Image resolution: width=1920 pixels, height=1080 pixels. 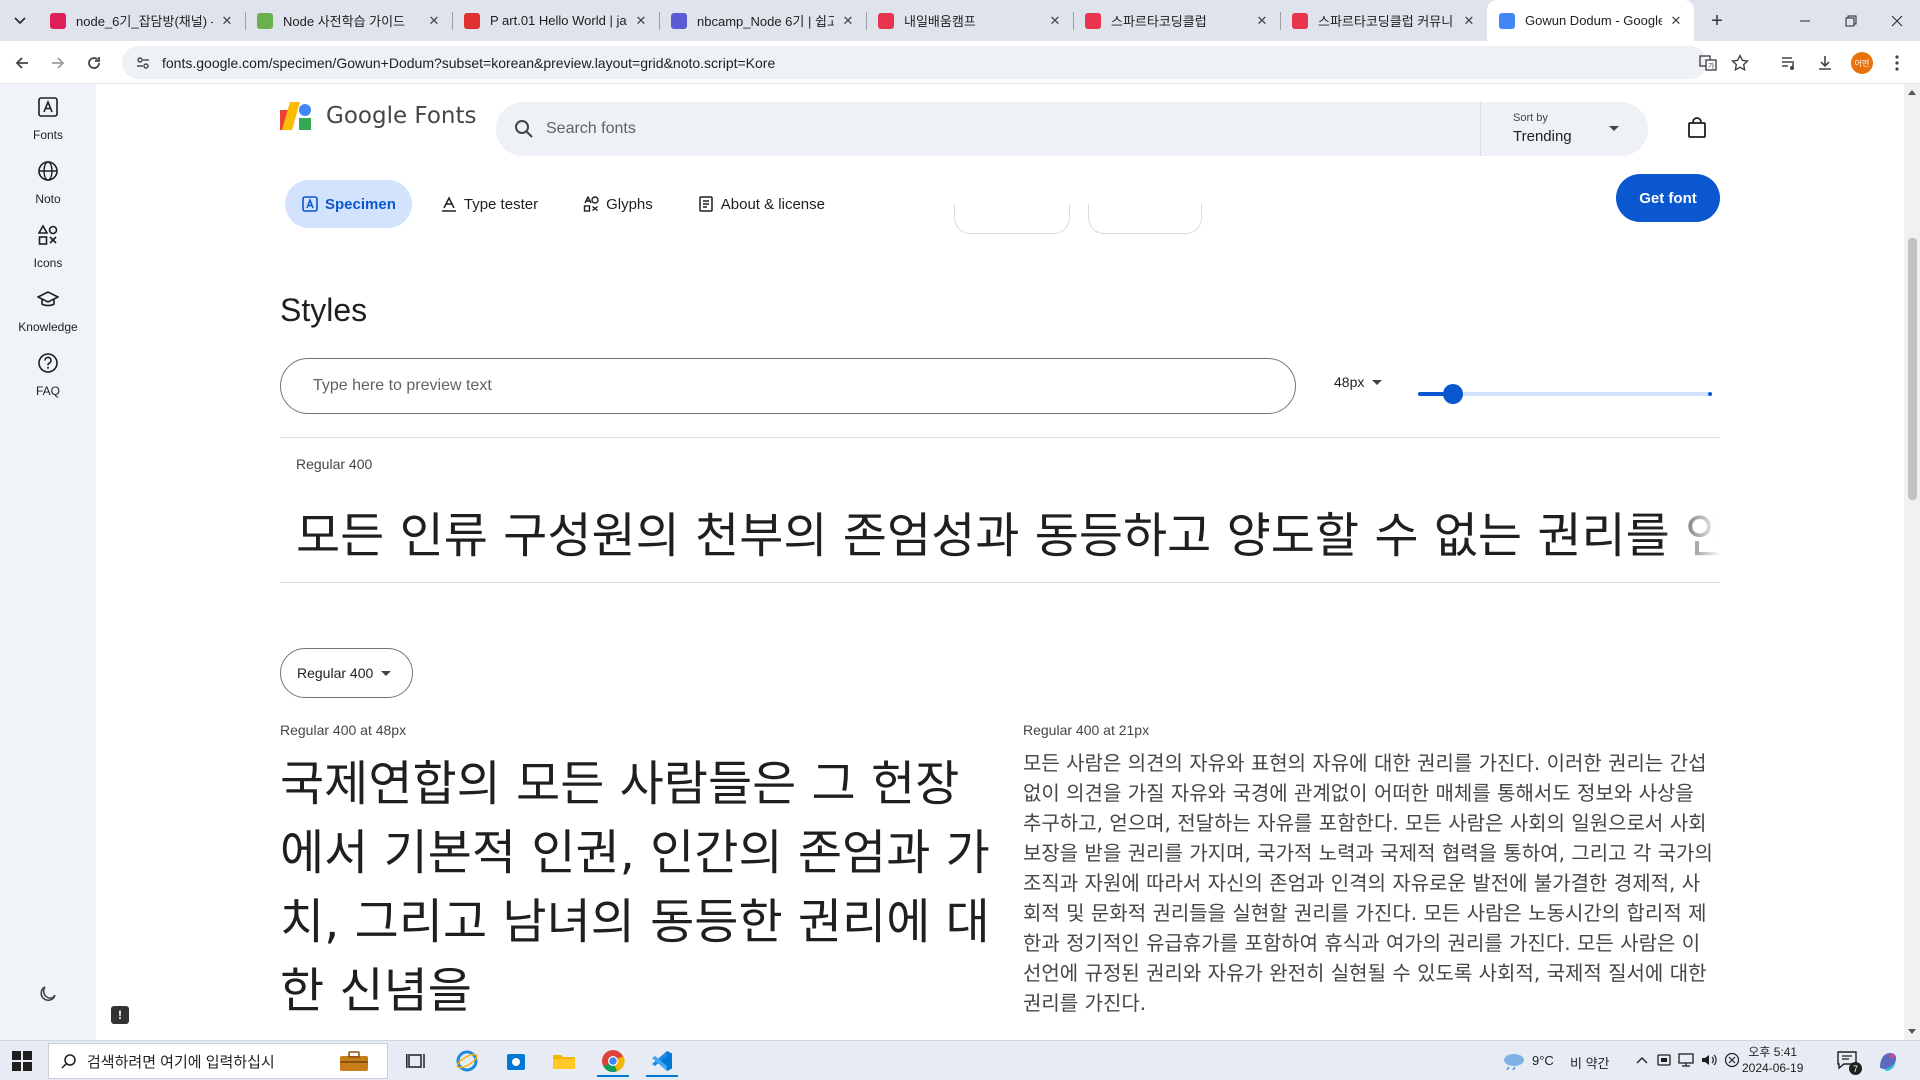 I want to click on downloads-button, so click(x=1825, y=63).